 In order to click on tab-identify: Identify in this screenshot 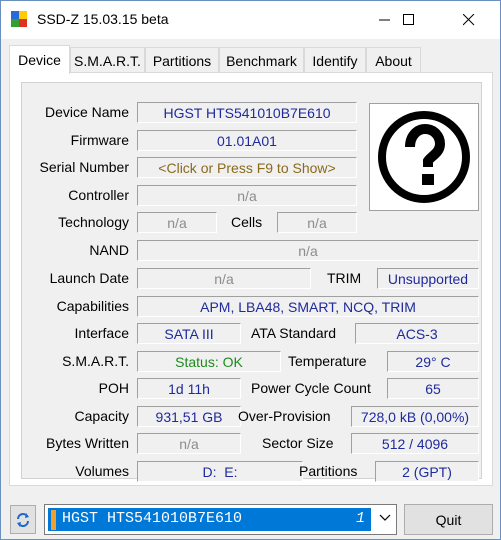, I will do `click(335, 60)`.